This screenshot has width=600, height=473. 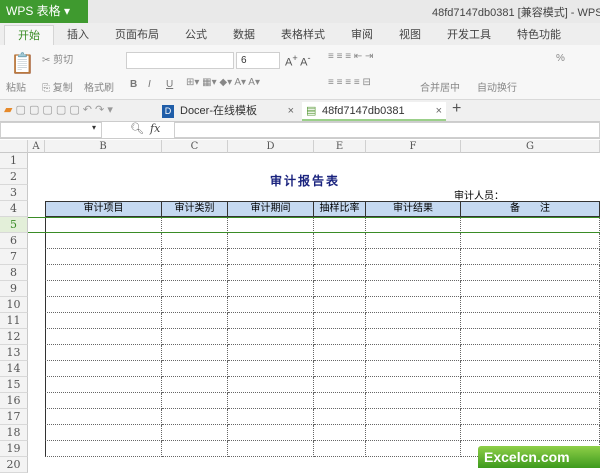 What do you see at coordinates (14, 353) in the screenshot?
I see `row-header-13: 13` at bounding box center [14, 353].